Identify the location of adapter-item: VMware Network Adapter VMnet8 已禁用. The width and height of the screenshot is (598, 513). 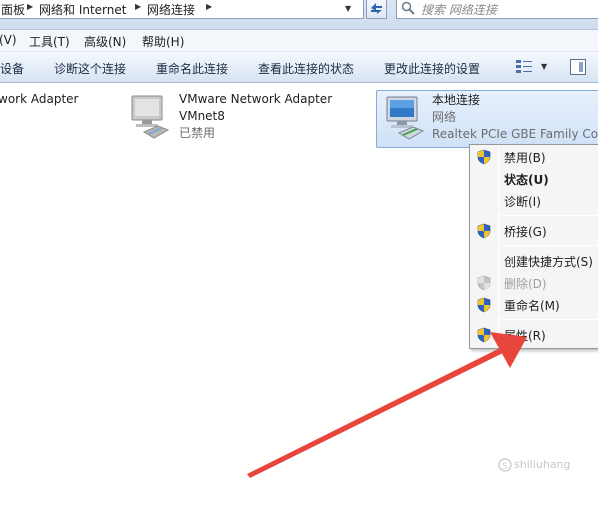
(244, 119).